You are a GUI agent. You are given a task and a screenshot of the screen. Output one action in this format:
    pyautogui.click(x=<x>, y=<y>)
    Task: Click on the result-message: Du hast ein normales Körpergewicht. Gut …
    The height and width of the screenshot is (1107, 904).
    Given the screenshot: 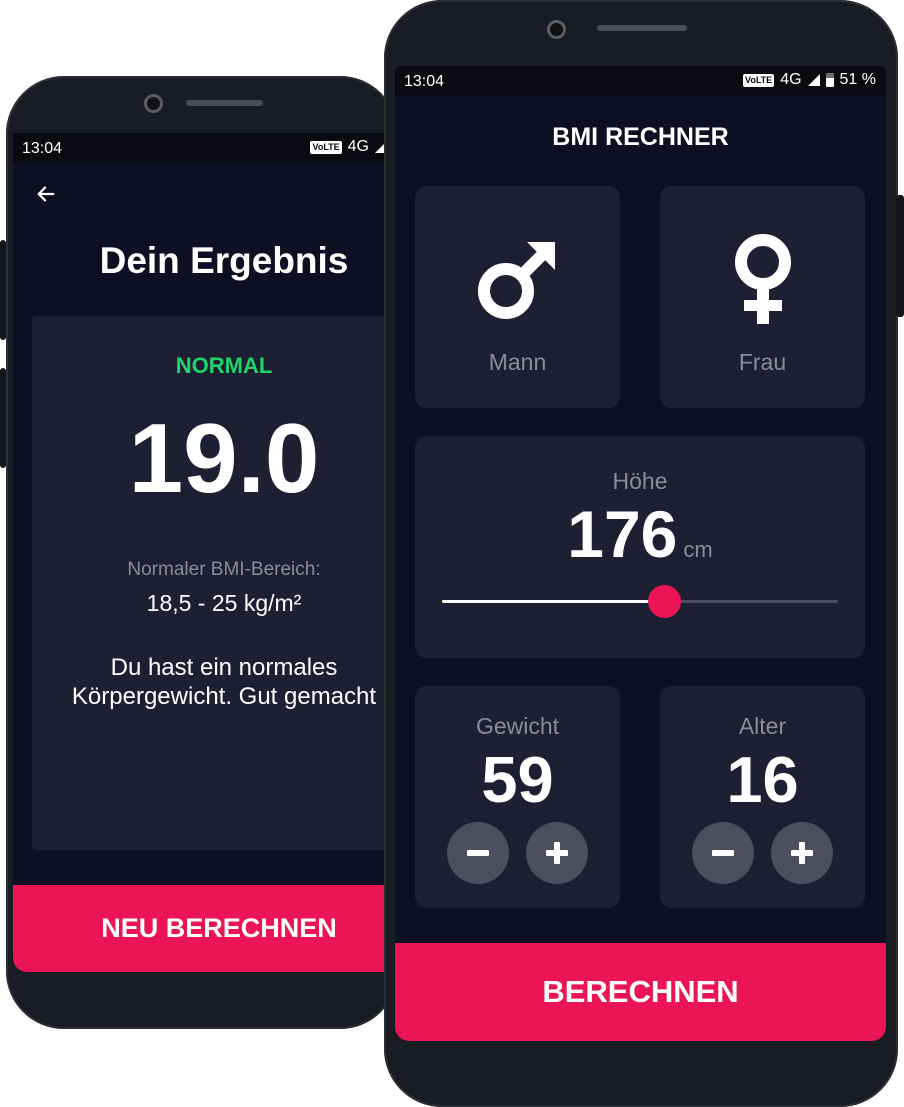 What is the action you would take?
    pyautogui.click(x=224, y=682)
    